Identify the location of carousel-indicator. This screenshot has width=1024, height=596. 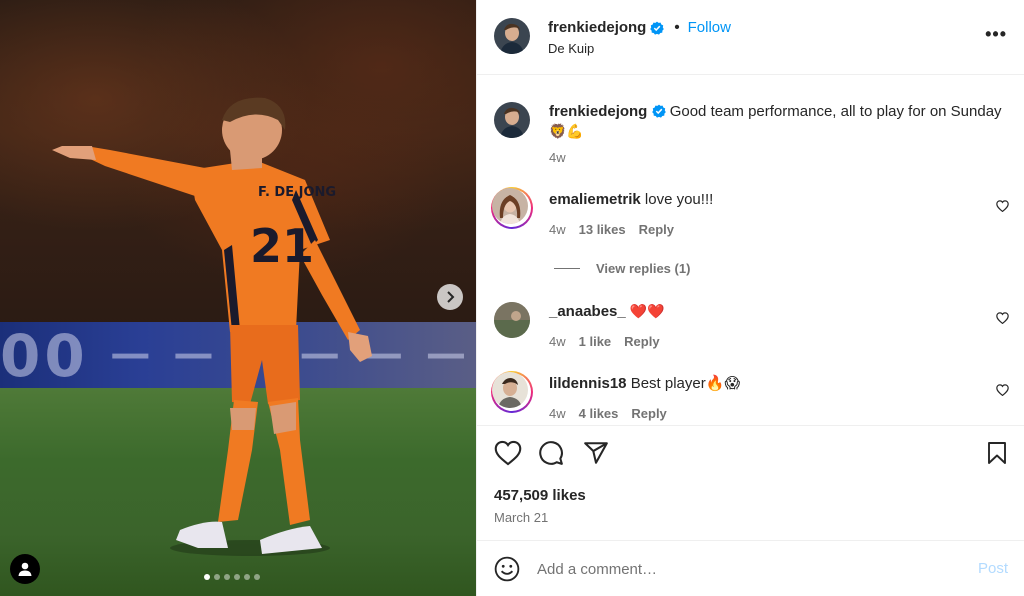
(232, 577).